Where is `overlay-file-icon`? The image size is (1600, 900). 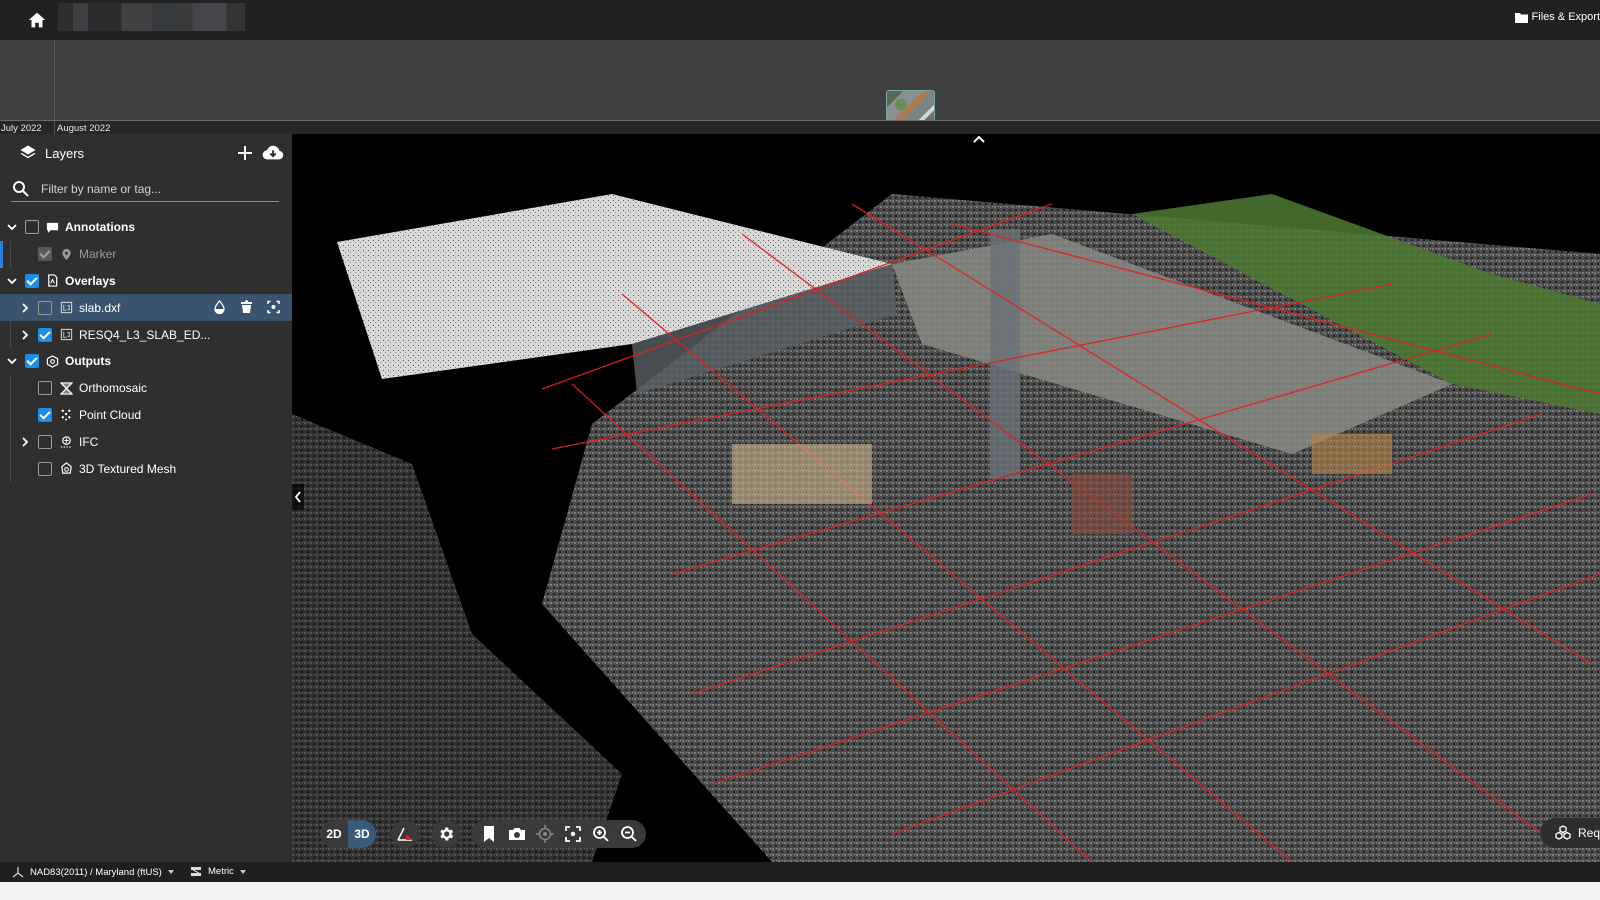
overlay-file-icon is located at coordinates (53, 281).